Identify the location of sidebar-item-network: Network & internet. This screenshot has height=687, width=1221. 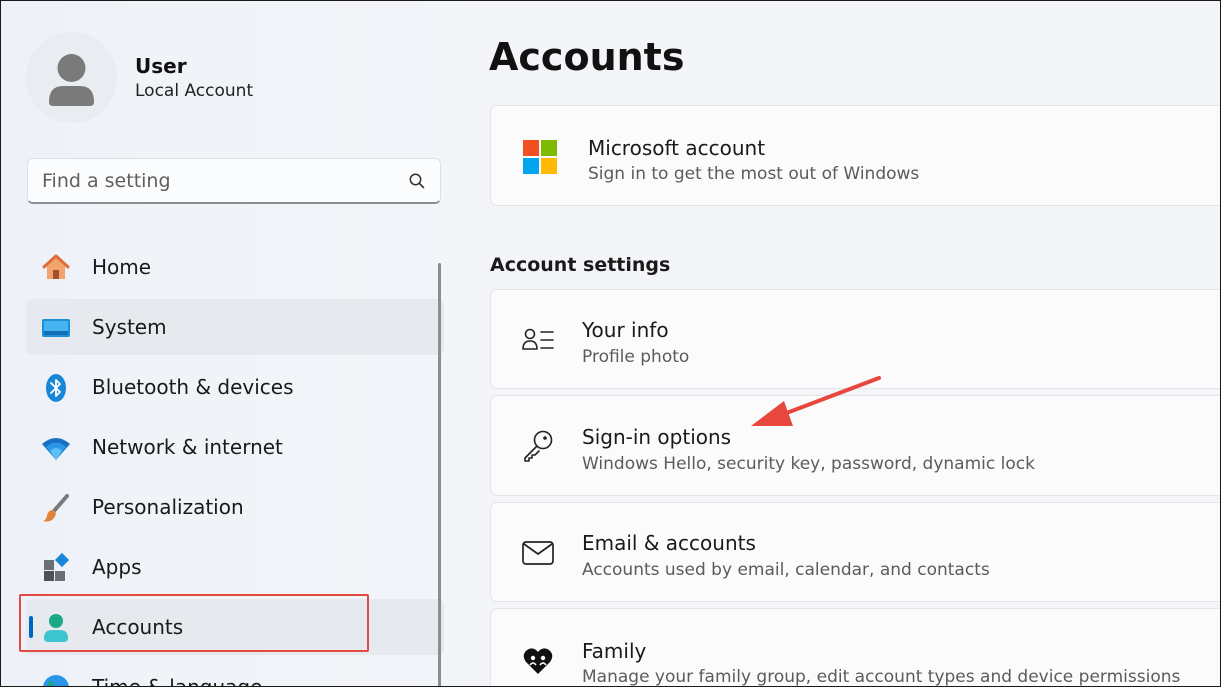
(235, 447).